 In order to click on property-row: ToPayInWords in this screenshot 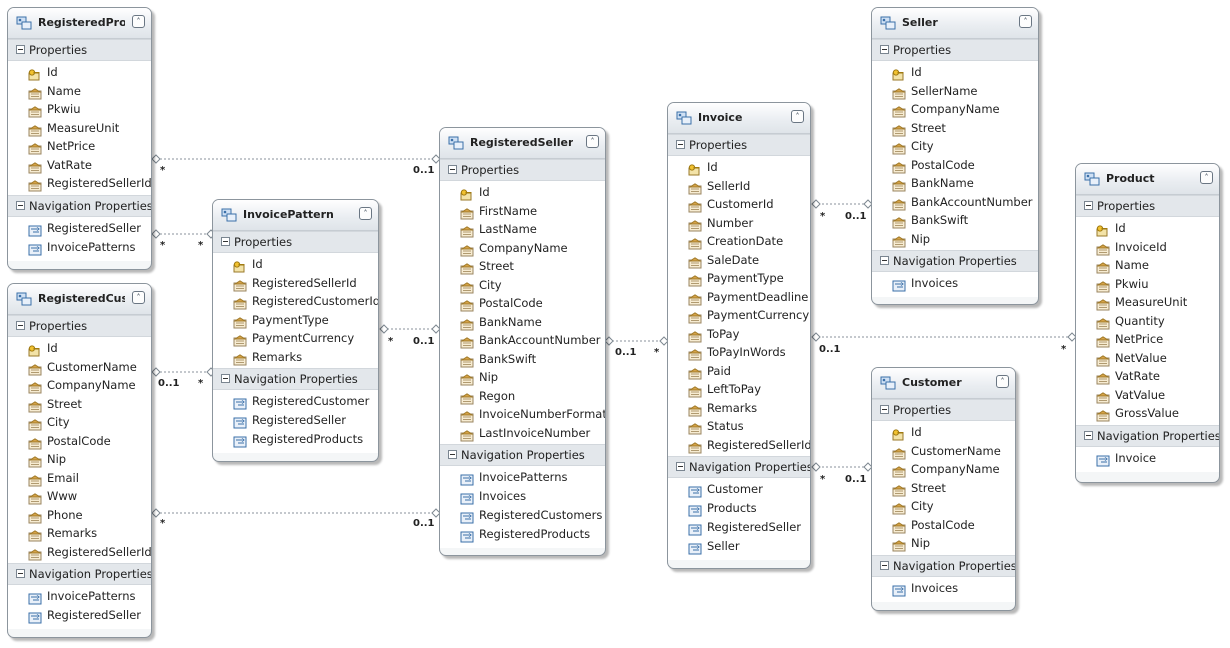, I will do `click(739, 352)`.